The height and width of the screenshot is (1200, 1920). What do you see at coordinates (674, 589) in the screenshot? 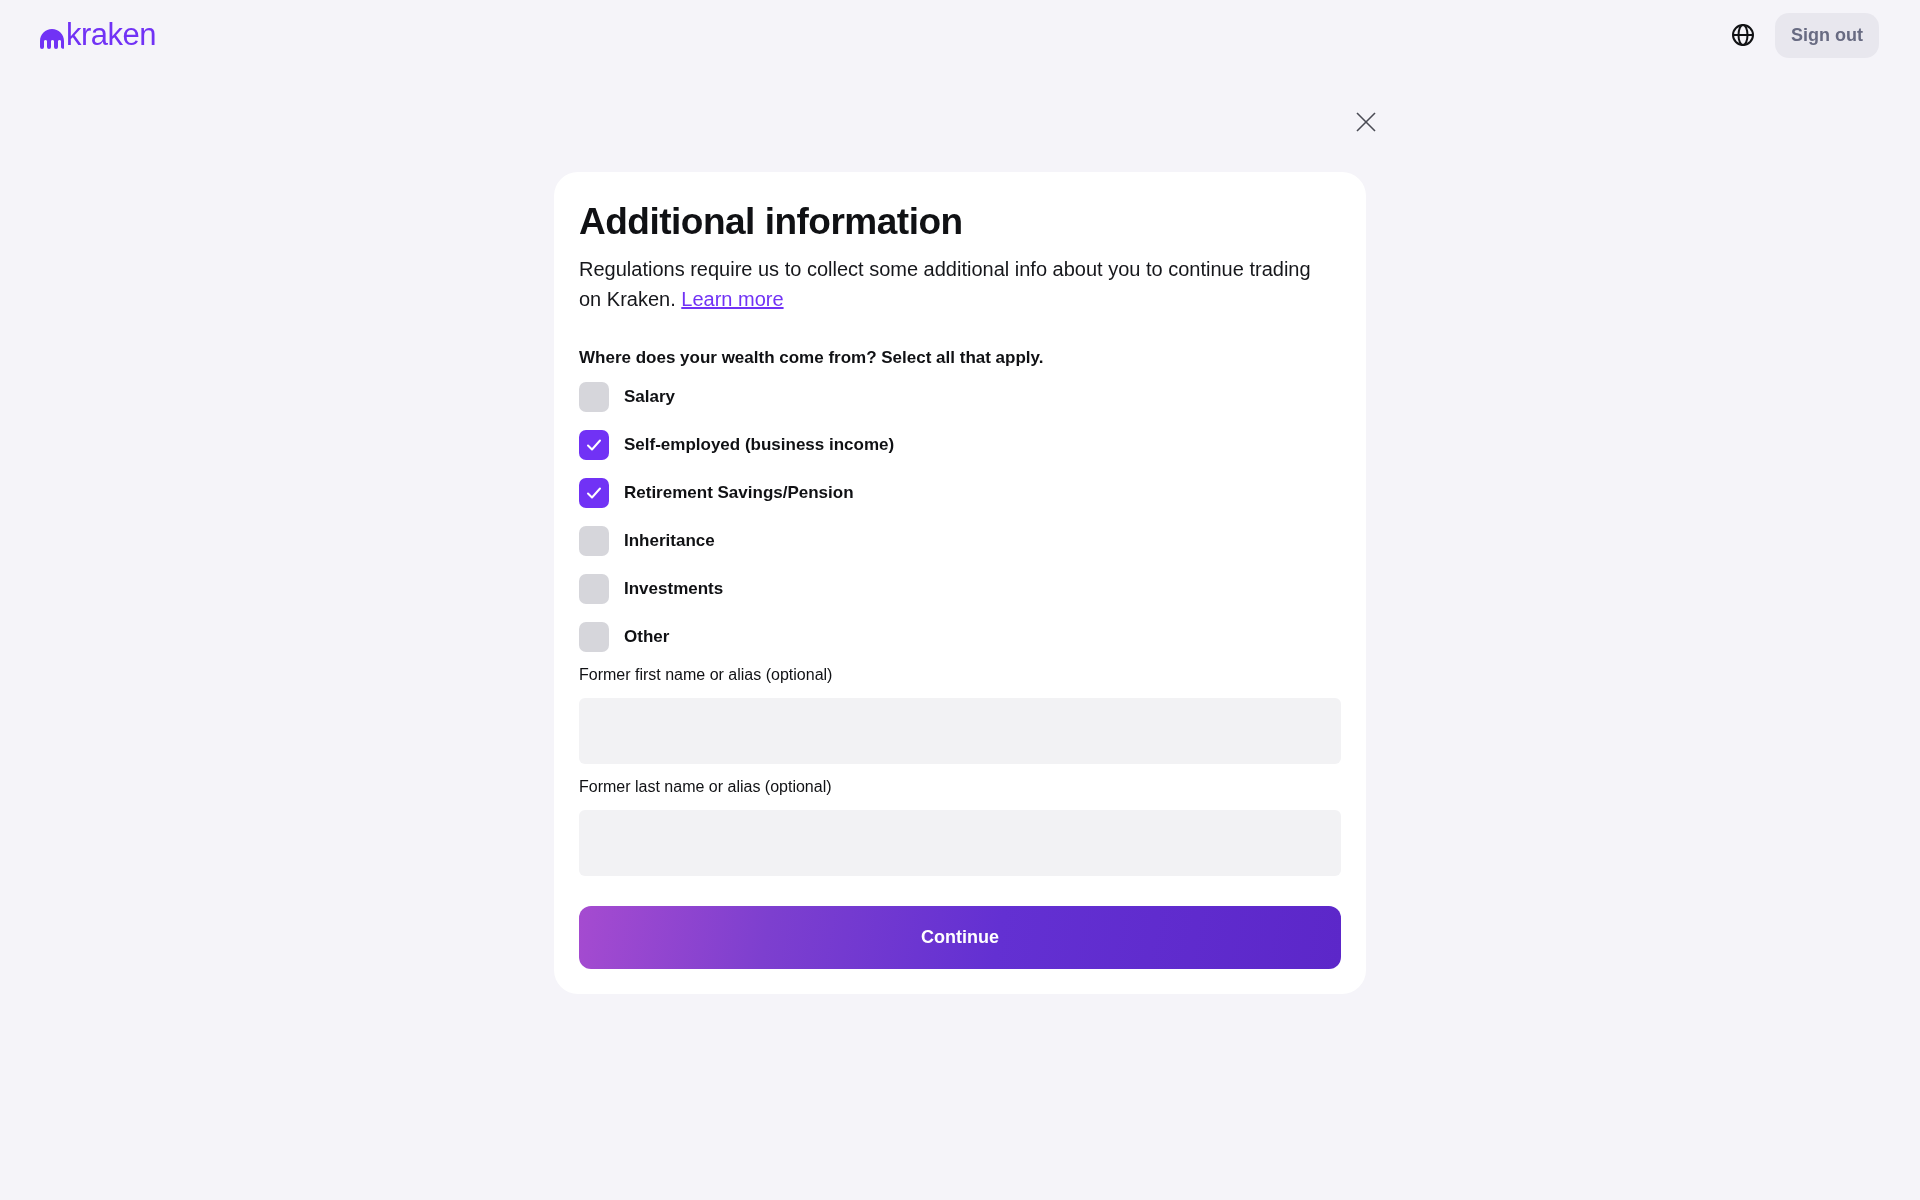
I see `checkbox-label: Investments` at bounding box center [674, 589].